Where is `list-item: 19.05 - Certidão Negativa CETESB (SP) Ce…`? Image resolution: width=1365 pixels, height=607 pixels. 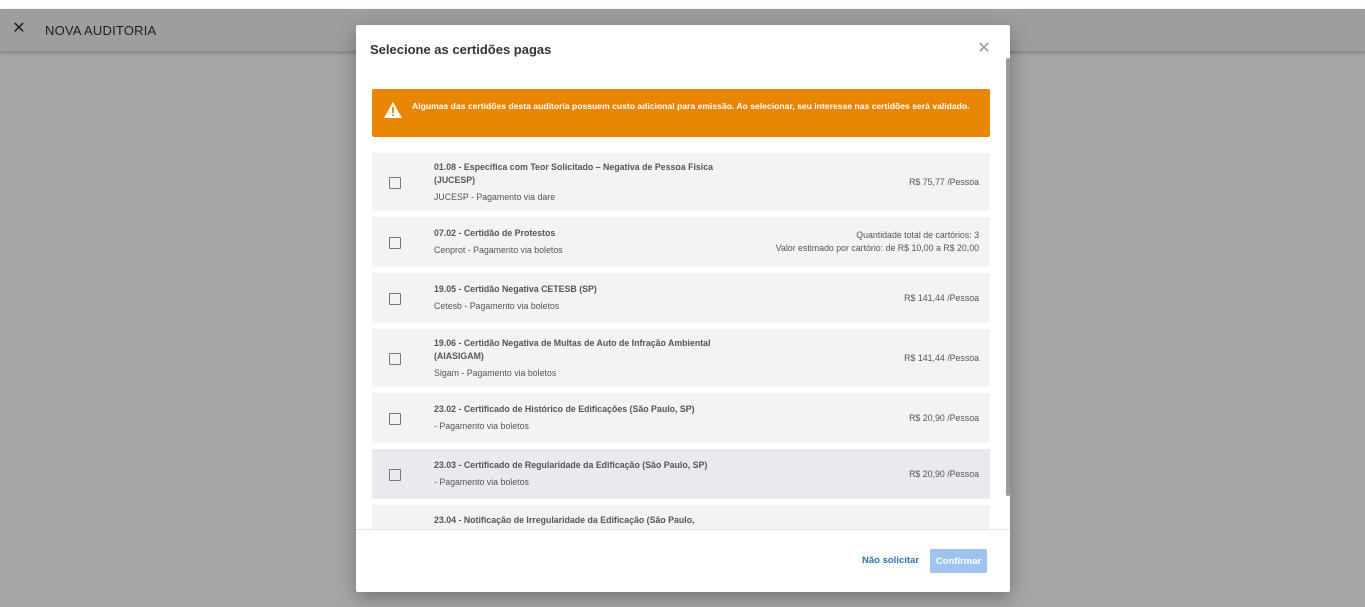
list-item: 19.05 - Certidão Negativa CETESB (SP) Ce… is located at coordinates (681, 298).